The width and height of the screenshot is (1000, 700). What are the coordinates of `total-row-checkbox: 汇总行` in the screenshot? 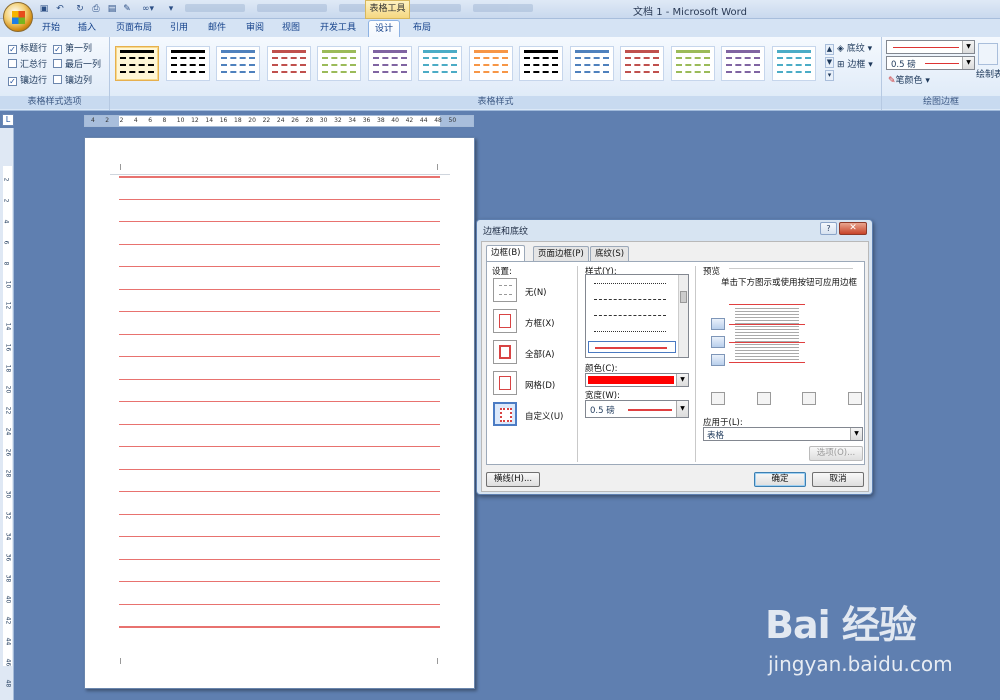 It's located at (27, 63).